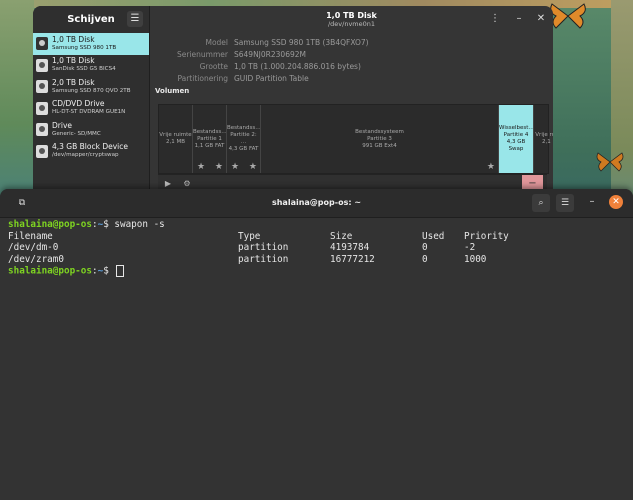 Image resolution: width=633 pixels, height=500 pixels. Describe the element at coordinates (475, 259) in the screenshot. I see `table-cell: 1000` at that location.